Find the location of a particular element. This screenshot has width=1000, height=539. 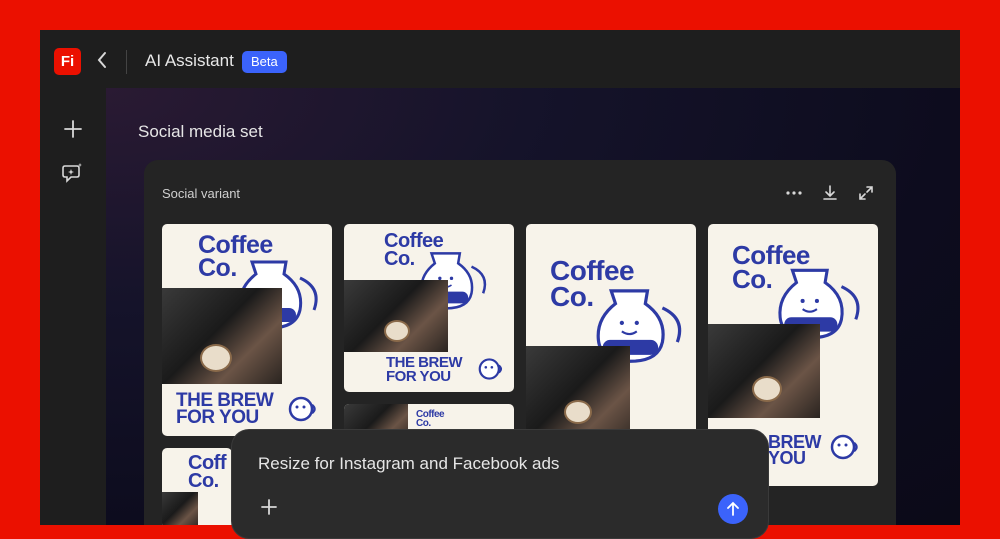

download-button is located at coordinates (830, 193).